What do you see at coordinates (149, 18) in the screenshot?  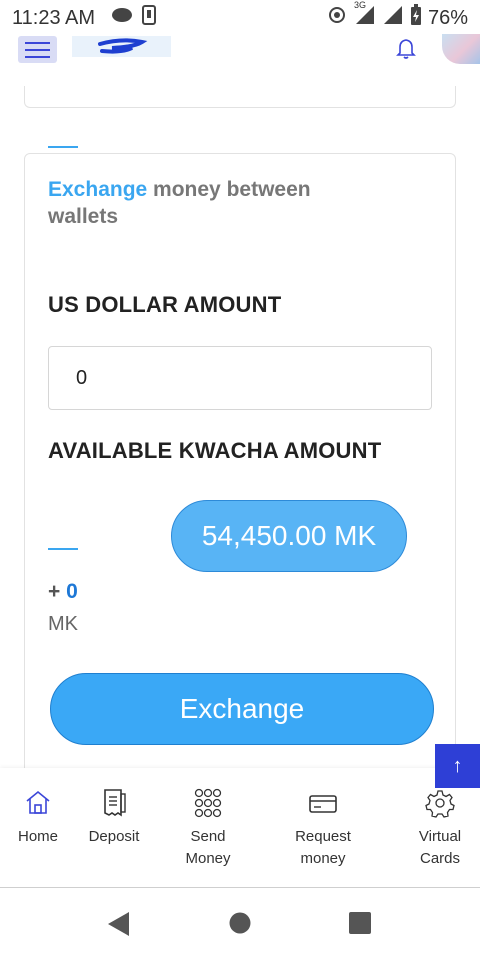 I see `sim-icon` at bounding box center [149, 18].